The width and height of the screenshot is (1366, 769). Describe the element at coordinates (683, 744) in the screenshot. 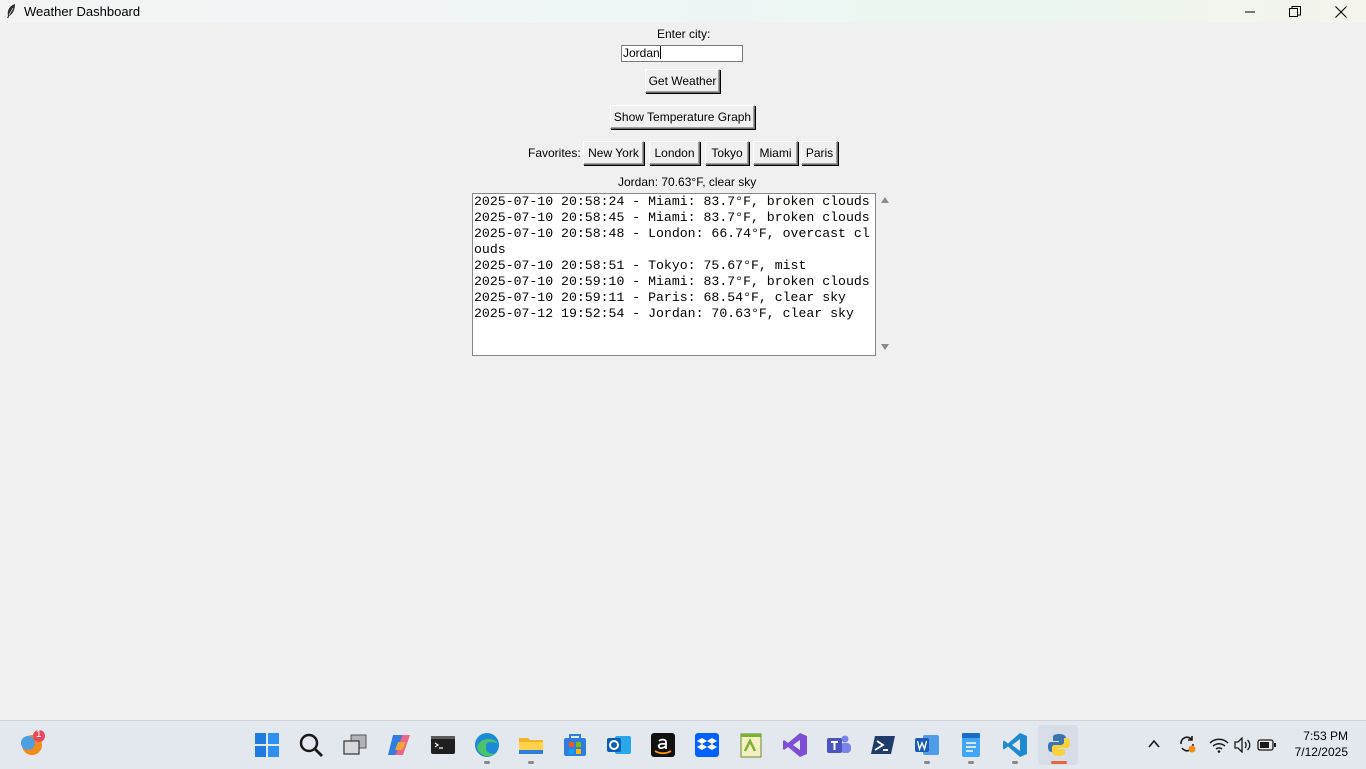

I see `taskbar` at that location.